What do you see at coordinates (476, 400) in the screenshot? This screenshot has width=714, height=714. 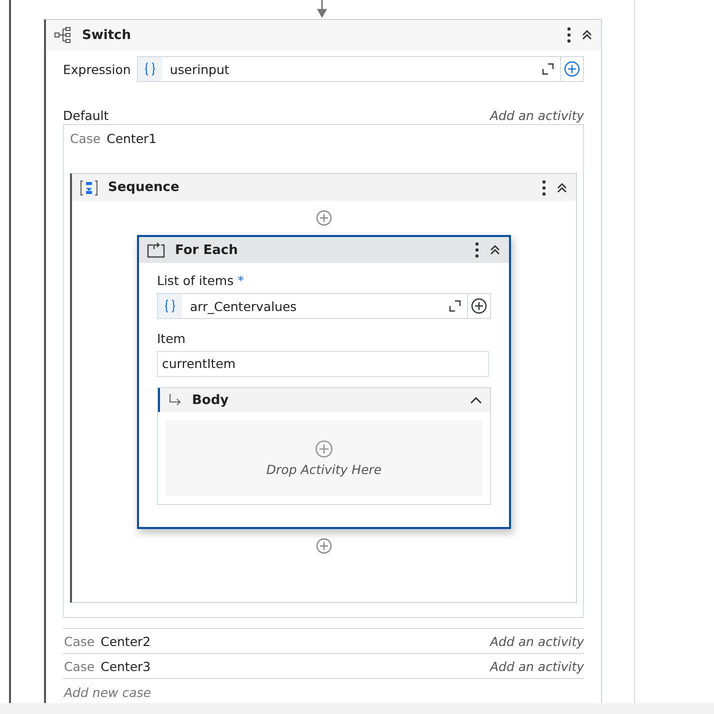 I see `chevron-up-icon` at bounding box center [476, 400].